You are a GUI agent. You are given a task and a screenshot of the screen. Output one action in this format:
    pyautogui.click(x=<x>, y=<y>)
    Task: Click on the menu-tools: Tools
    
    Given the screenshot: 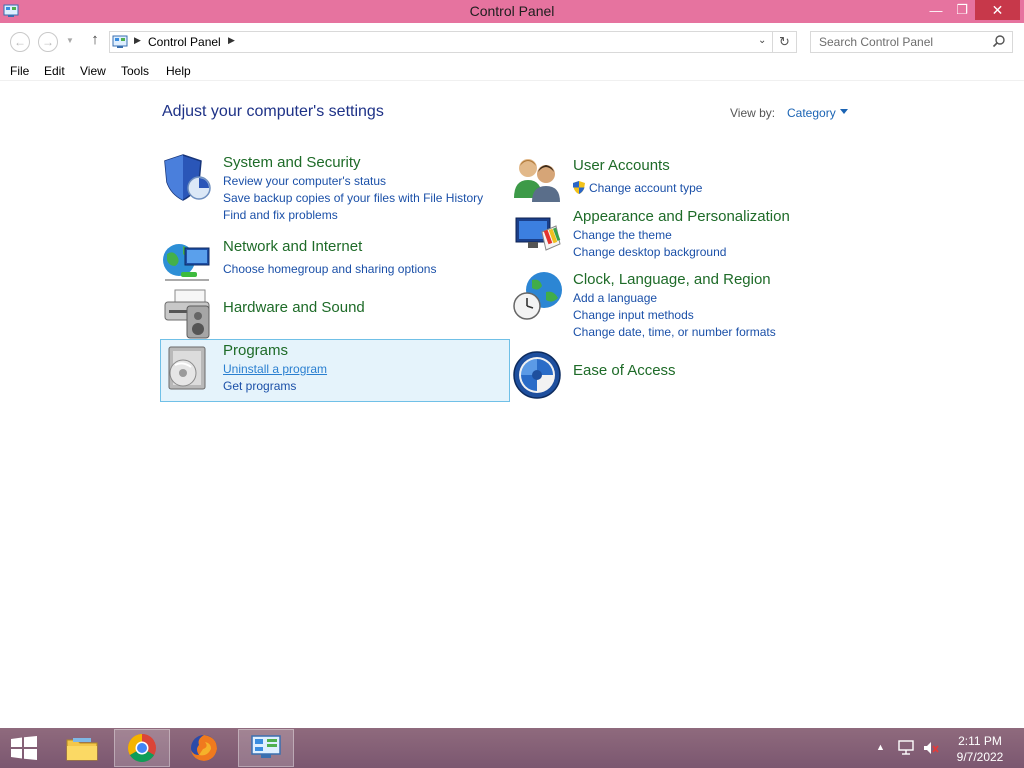 What is the action you would take?
    pyautogui.click(x=135, y=71)
    